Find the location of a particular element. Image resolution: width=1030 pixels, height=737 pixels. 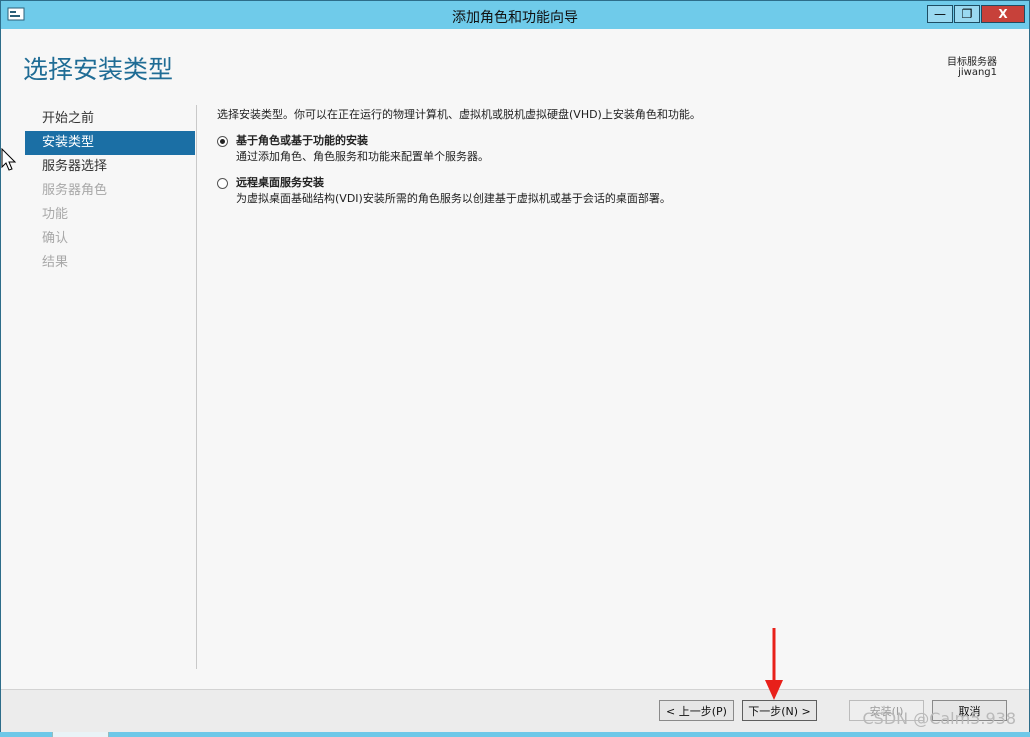

taskbar is located at coordinates (515, 734).